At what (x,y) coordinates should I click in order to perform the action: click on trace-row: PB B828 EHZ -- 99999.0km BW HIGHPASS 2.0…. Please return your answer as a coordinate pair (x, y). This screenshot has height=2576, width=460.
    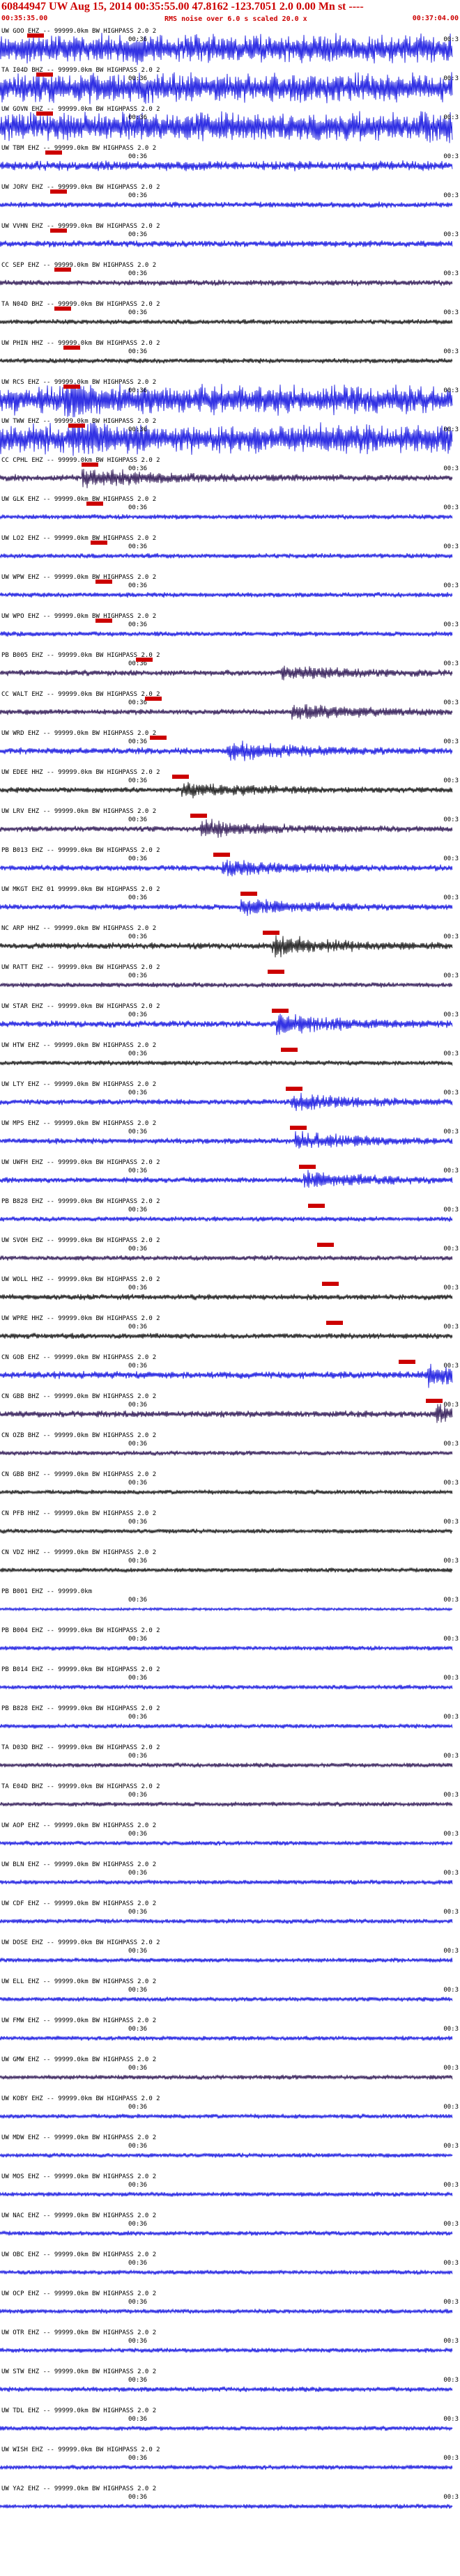
    Looking at the image, I should click on (230, 1724).